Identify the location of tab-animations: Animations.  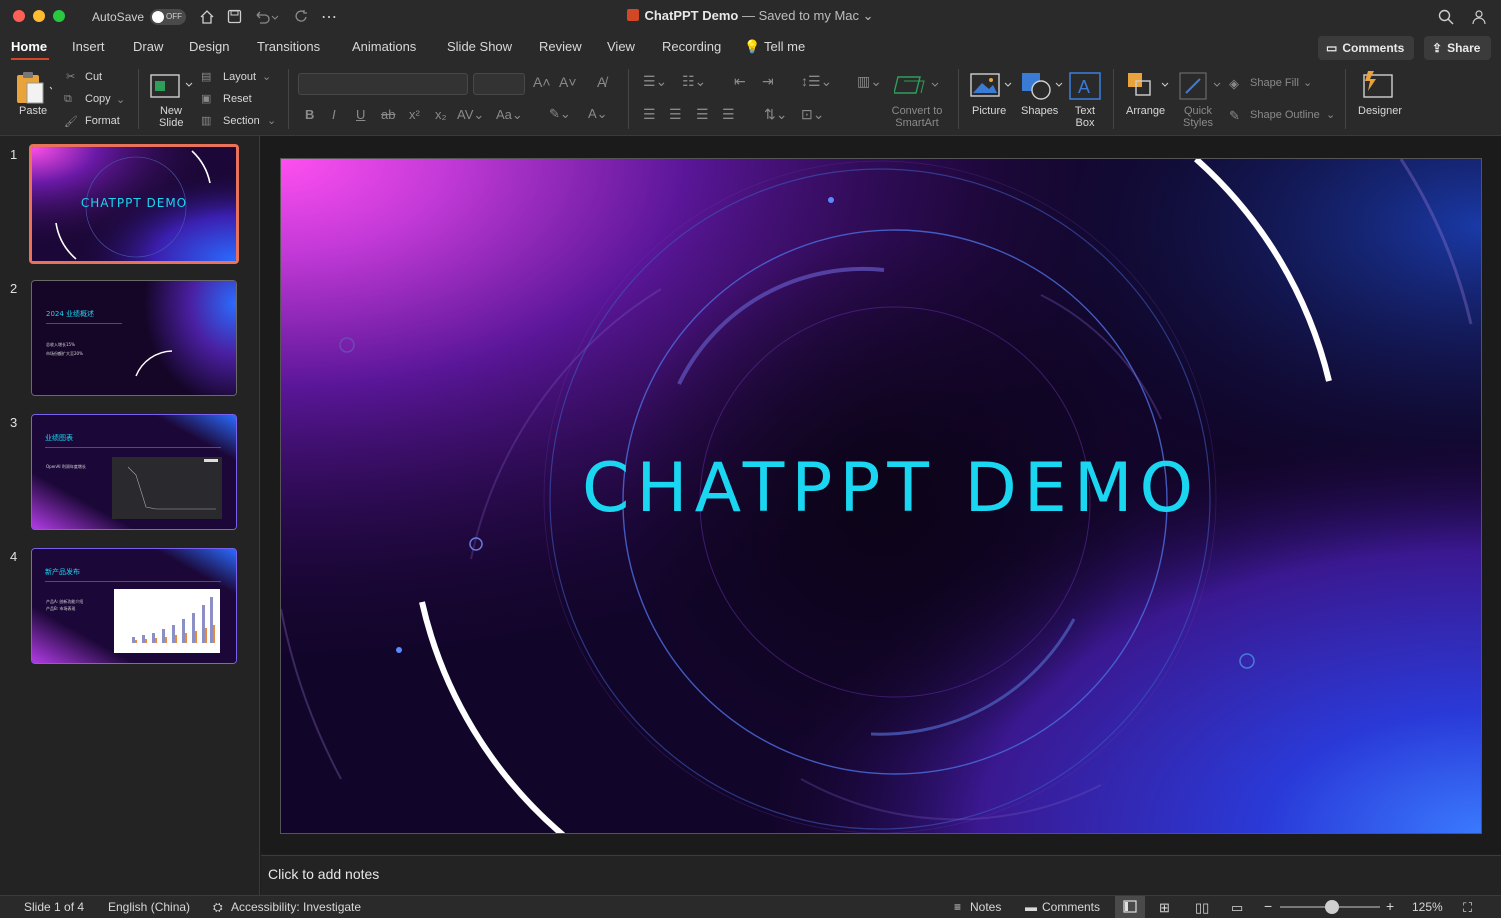
(384, 46).